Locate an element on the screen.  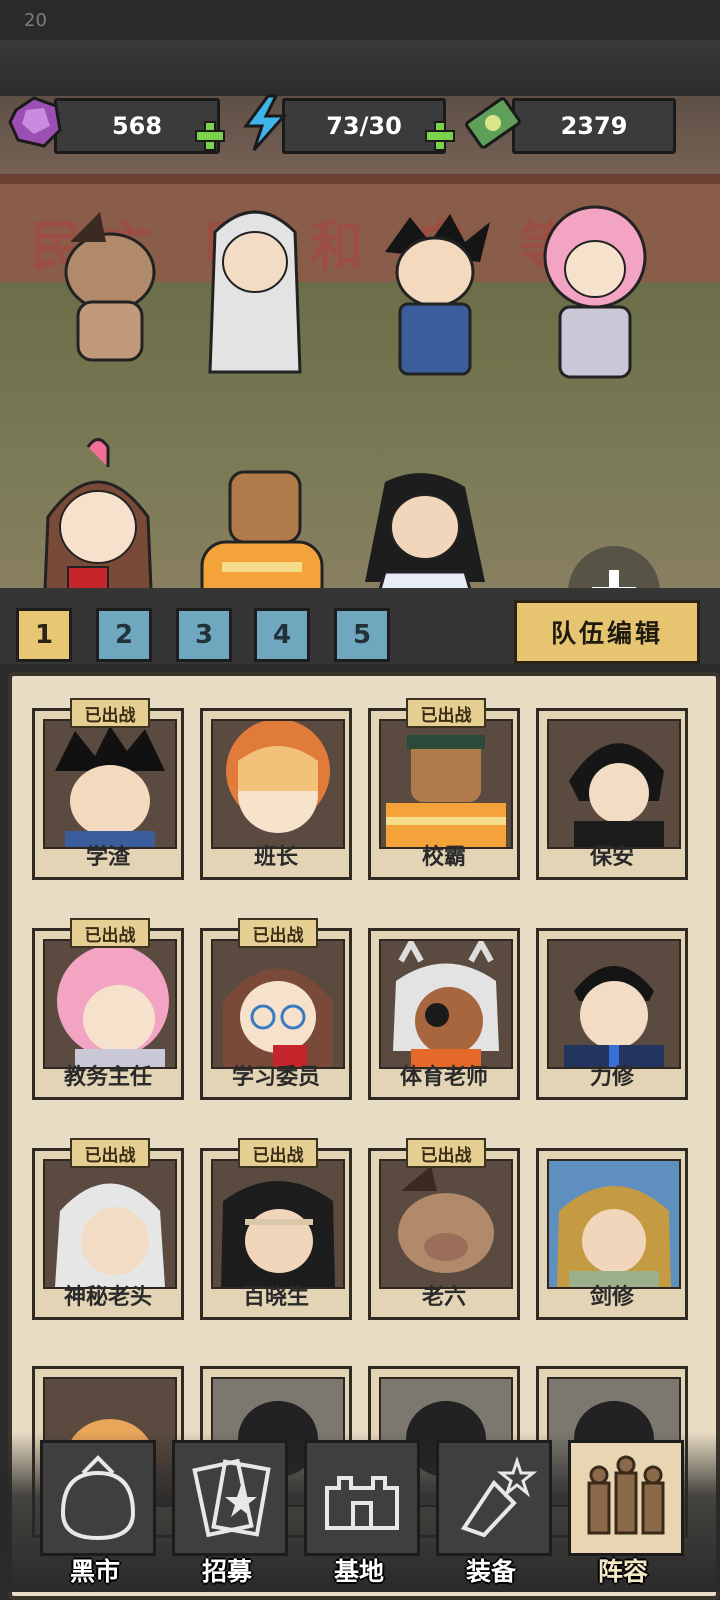
top-bar is located at coordinates (360, 68).